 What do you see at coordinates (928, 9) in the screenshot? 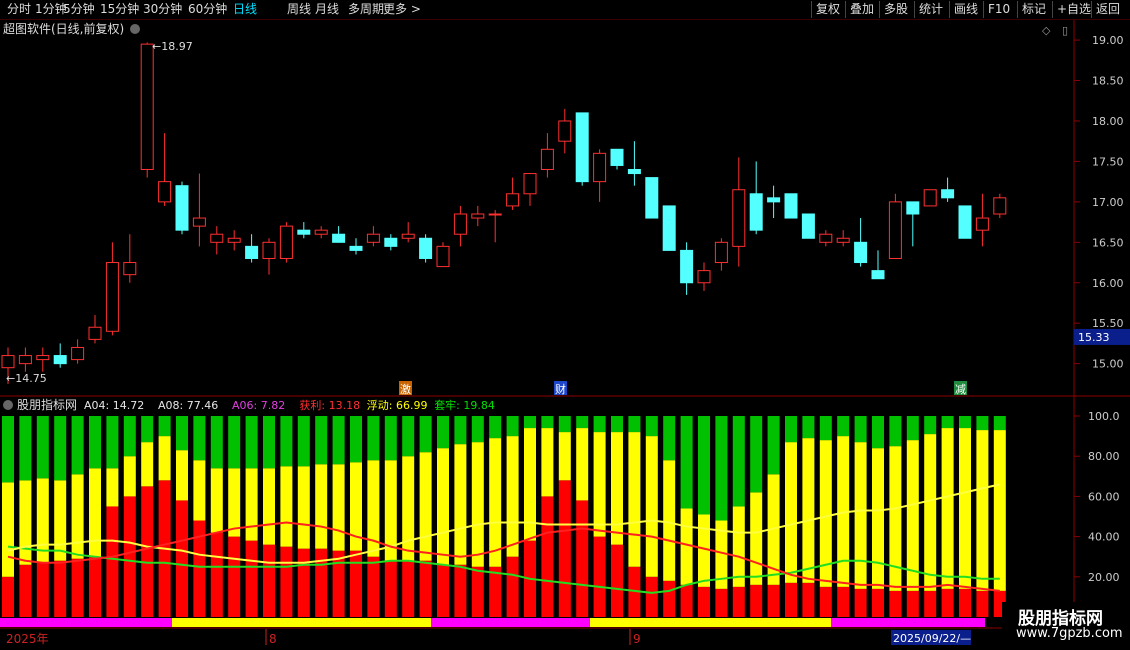
I see `toolbar-button-3: 统计` at bounding box center [928, 9].